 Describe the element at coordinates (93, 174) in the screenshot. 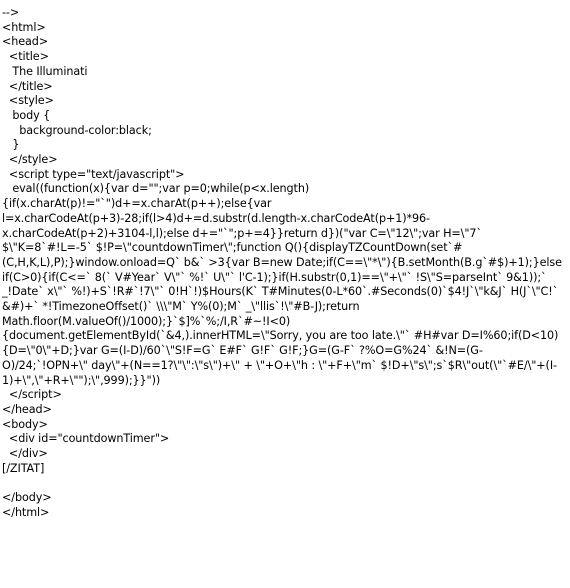

I see `code-line: <script type="text/javascript">` at that location.